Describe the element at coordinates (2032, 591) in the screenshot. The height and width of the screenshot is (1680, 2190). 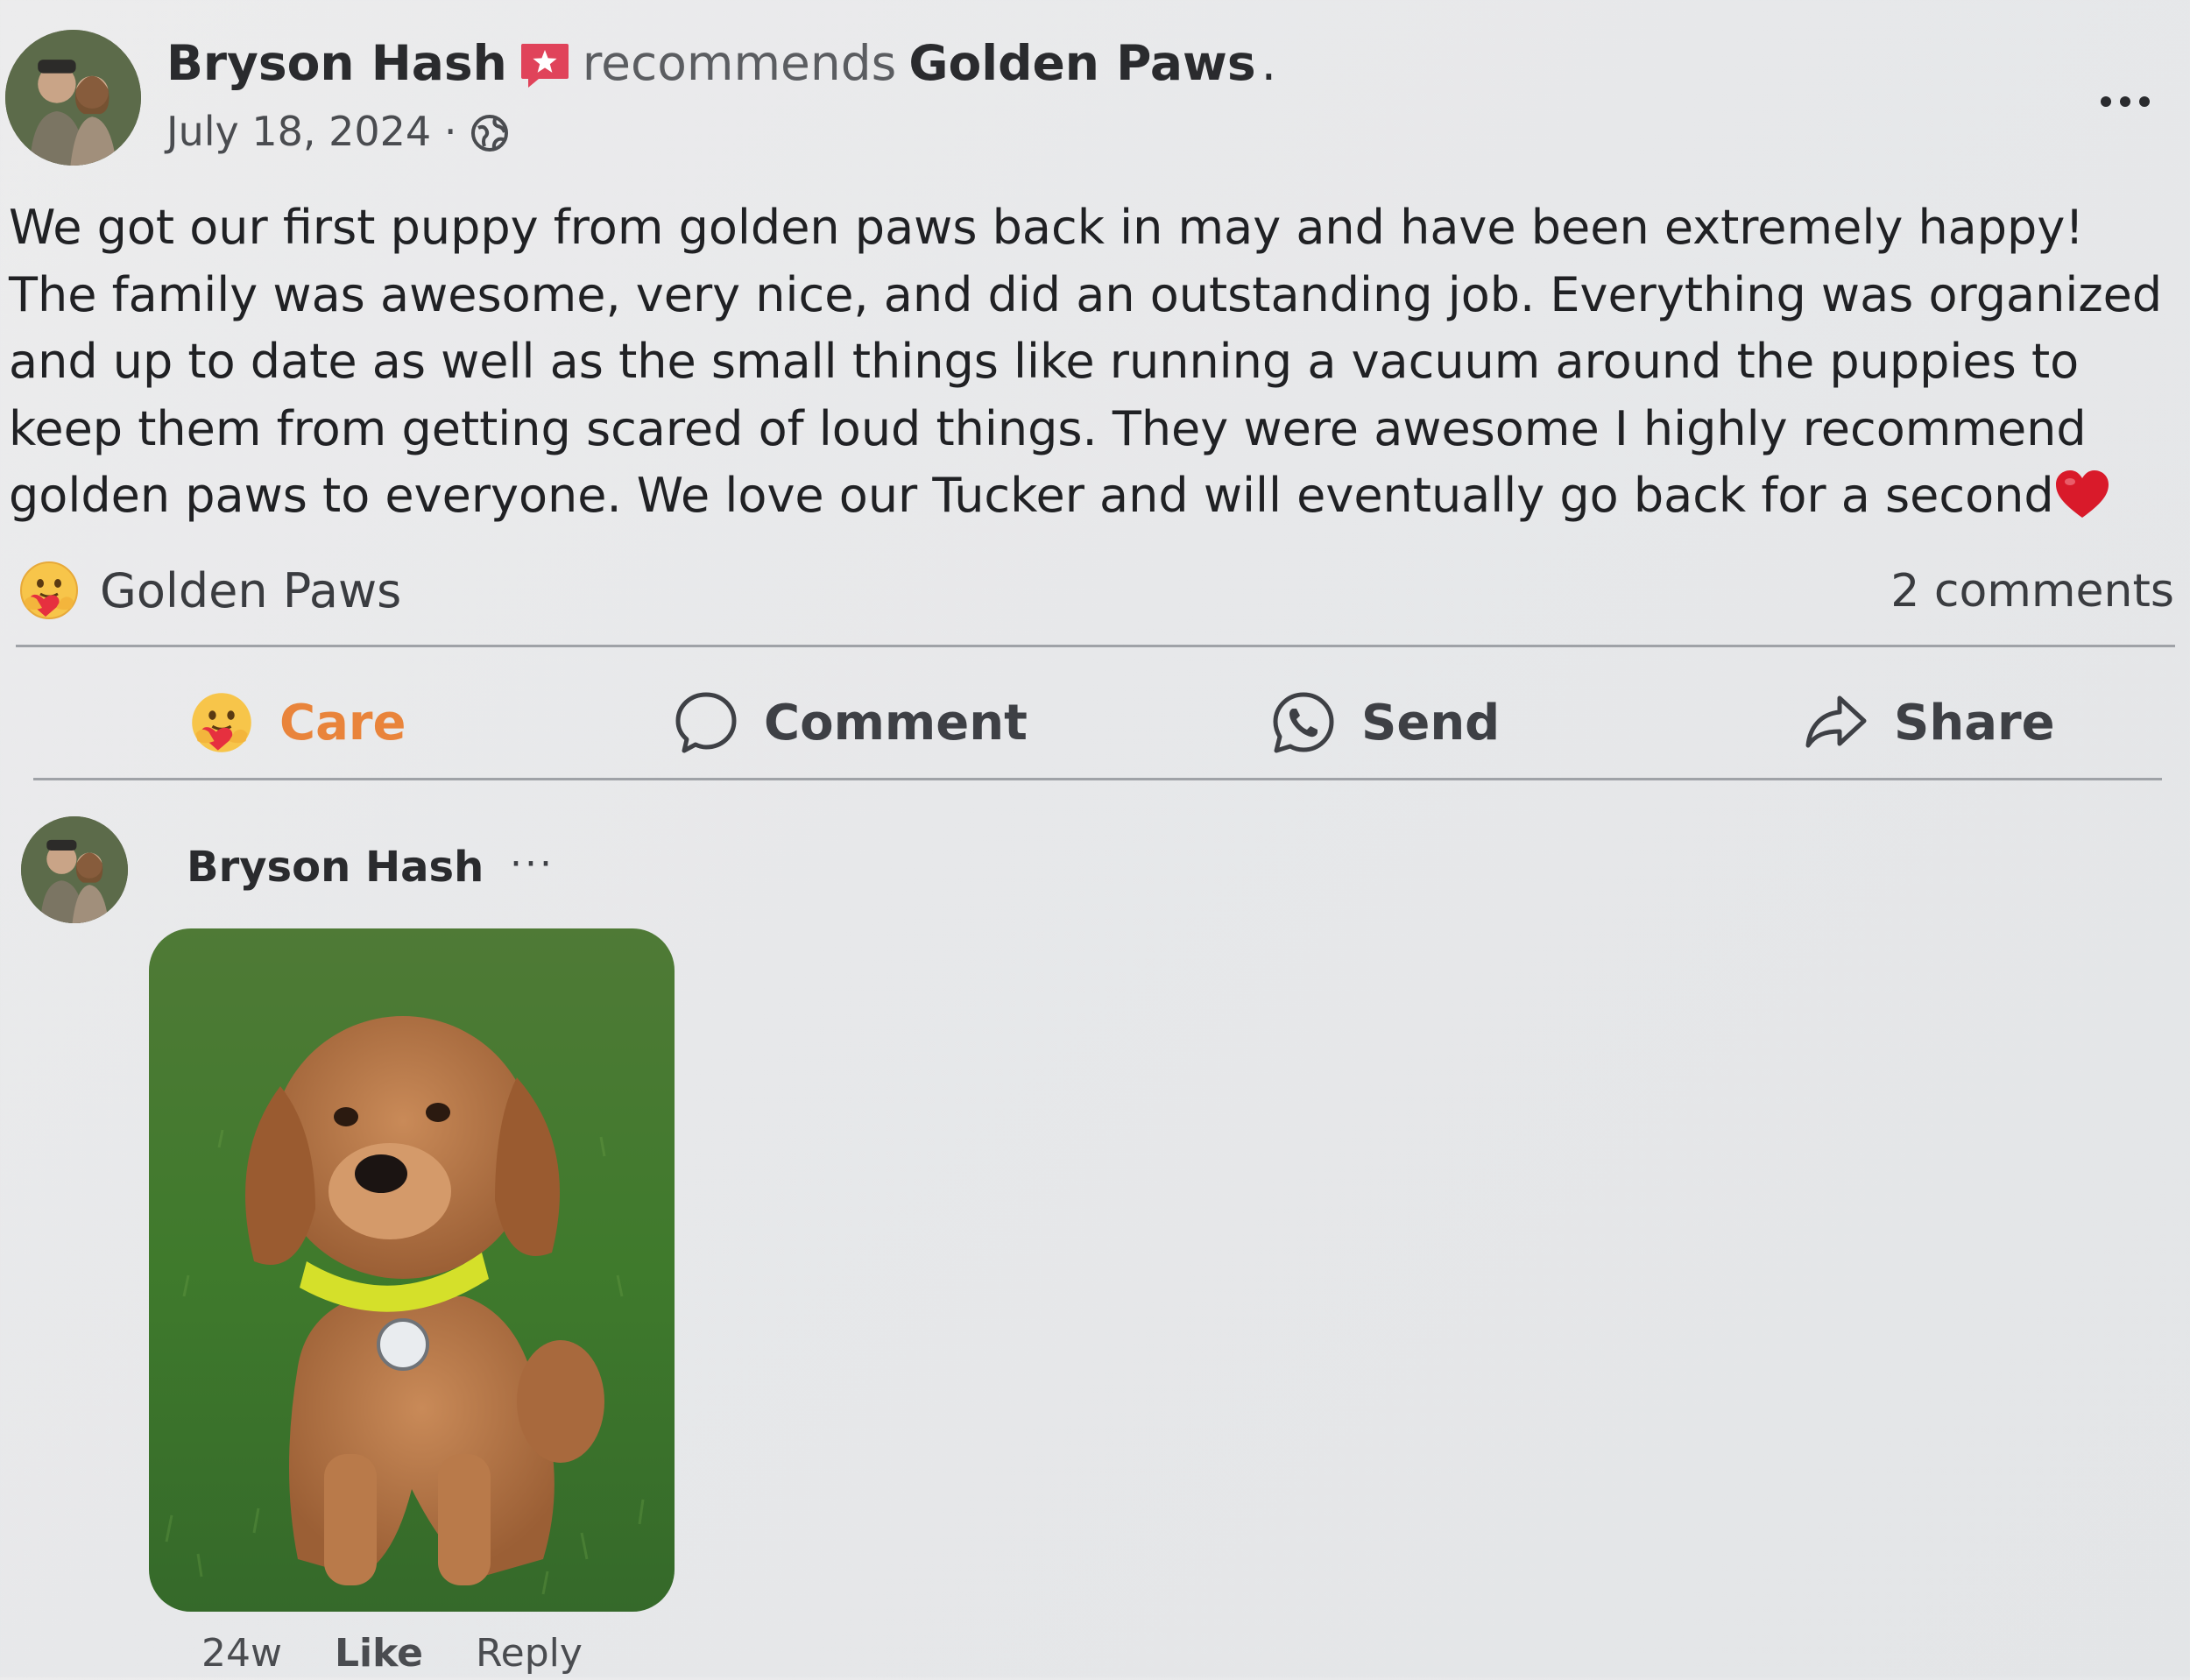
I see `comments-count-link: 2 comments` at that location.